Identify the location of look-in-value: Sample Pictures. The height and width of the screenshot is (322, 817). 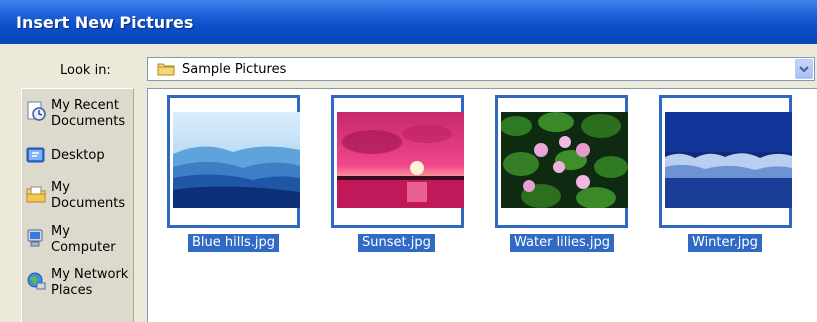
(234, 69).